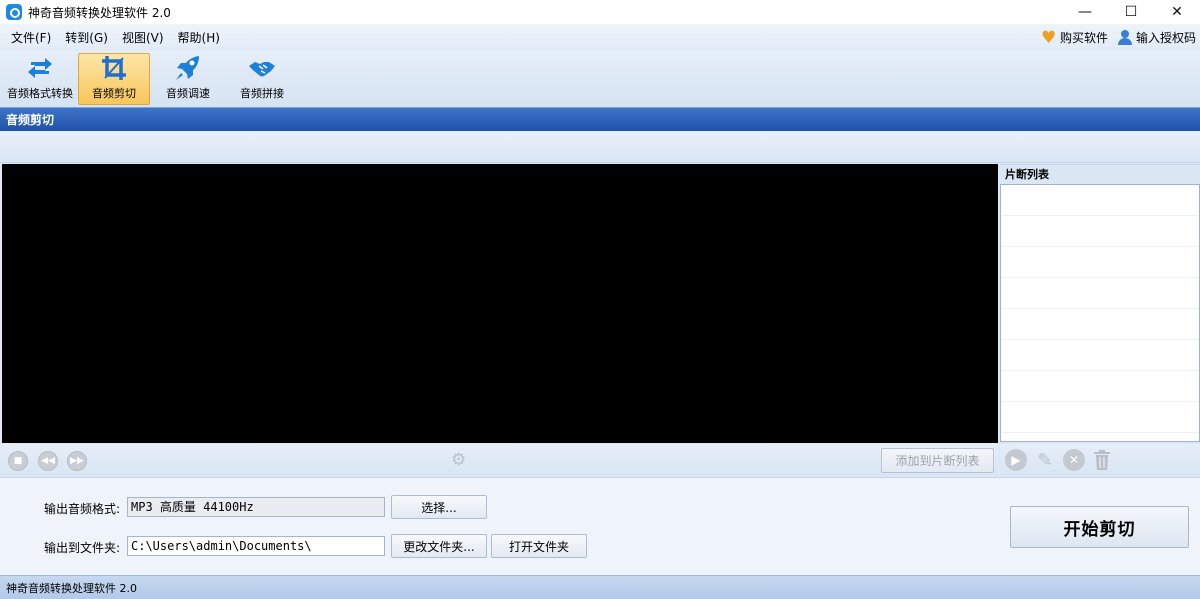 This screenshot has height=599, width=1200. I want to click on section-header: 音频剪切, so click(600, 119).